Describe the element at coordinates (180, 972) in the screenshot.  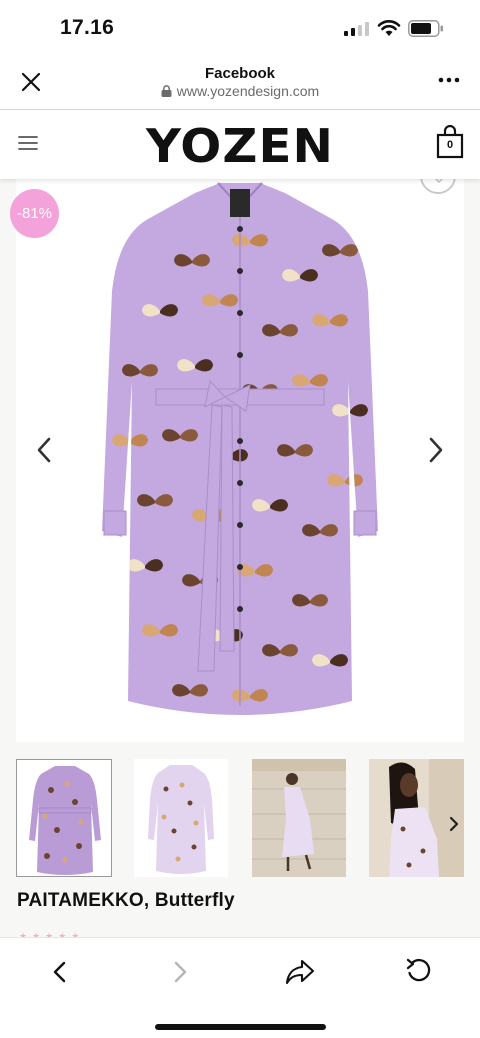
I see `forward-arrow-icon` at that location.